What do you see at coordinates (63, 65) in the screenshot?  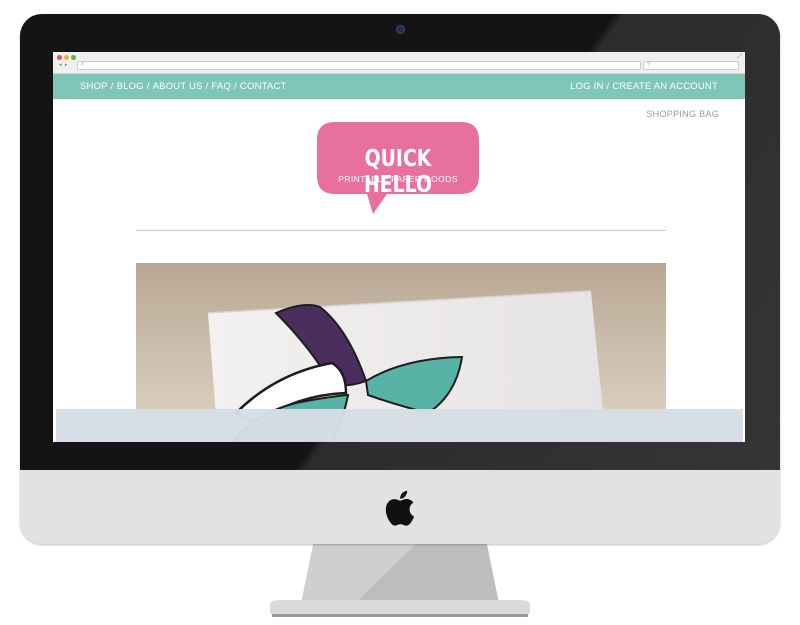 I see `back-forward-icon: ◂ ▸` at bounding box center [63, 65].